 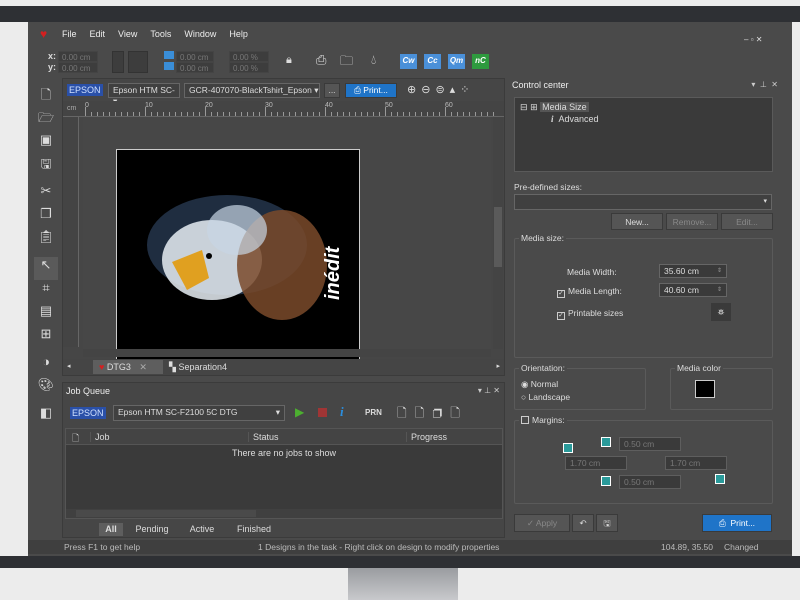 What do you see at coordinates (69, 366) in the screenshot?
I see `tabs-scroll-left-icon: ◂` at bounding box center [69, 366].